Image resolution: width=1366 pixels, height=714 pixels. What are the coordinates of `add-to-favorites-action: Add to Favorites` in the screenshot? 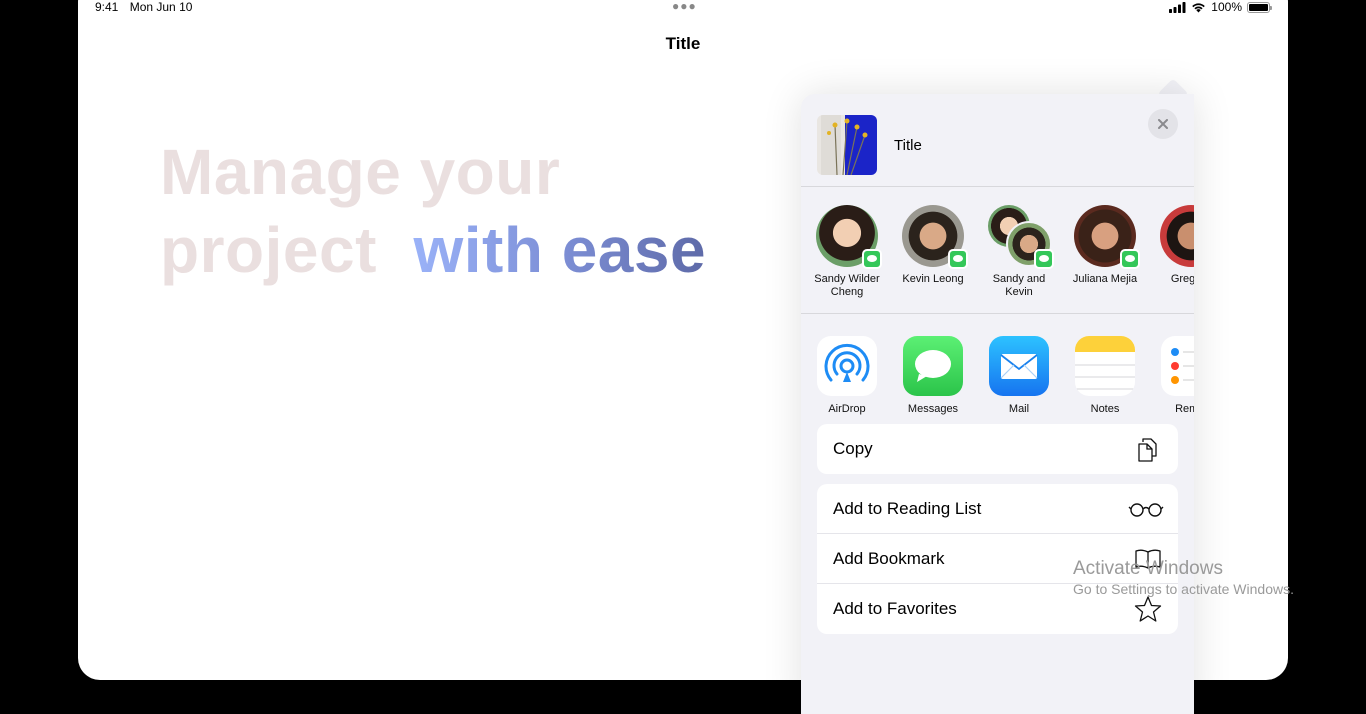 It's located at (997, 609).